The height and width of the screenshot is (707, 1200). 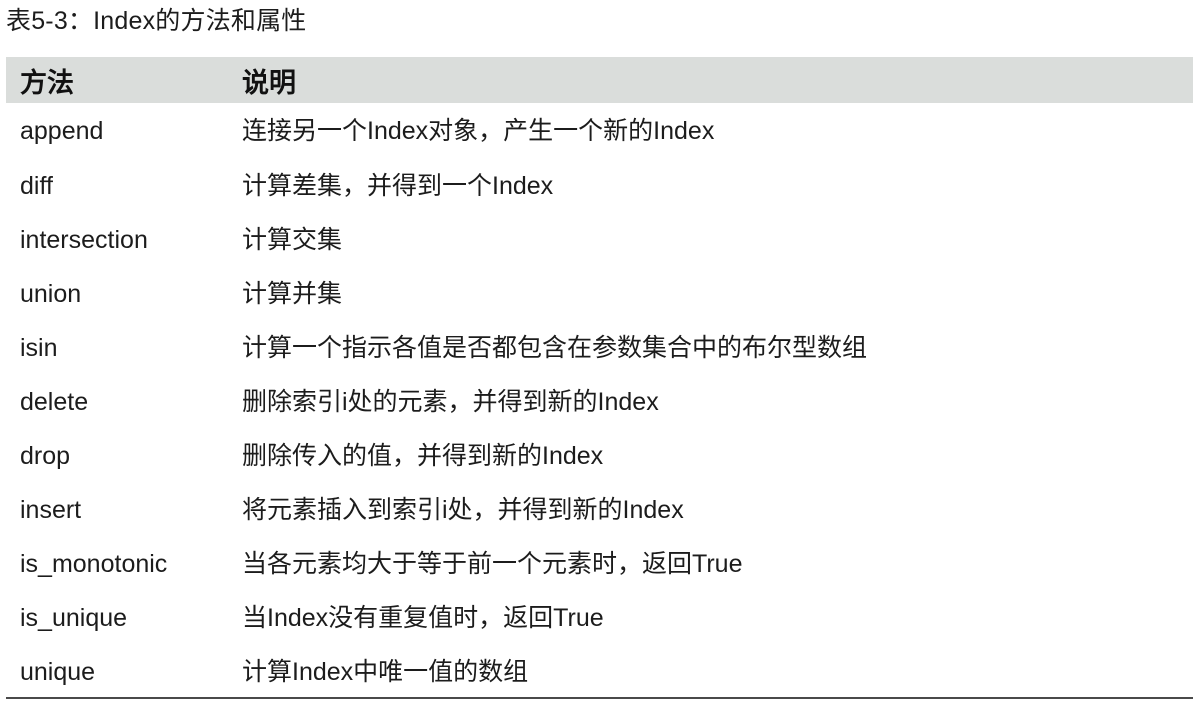 I want to click on table-row: append 连接另一个Index对象，产生一个新的Index, so click(x=599, y=131).